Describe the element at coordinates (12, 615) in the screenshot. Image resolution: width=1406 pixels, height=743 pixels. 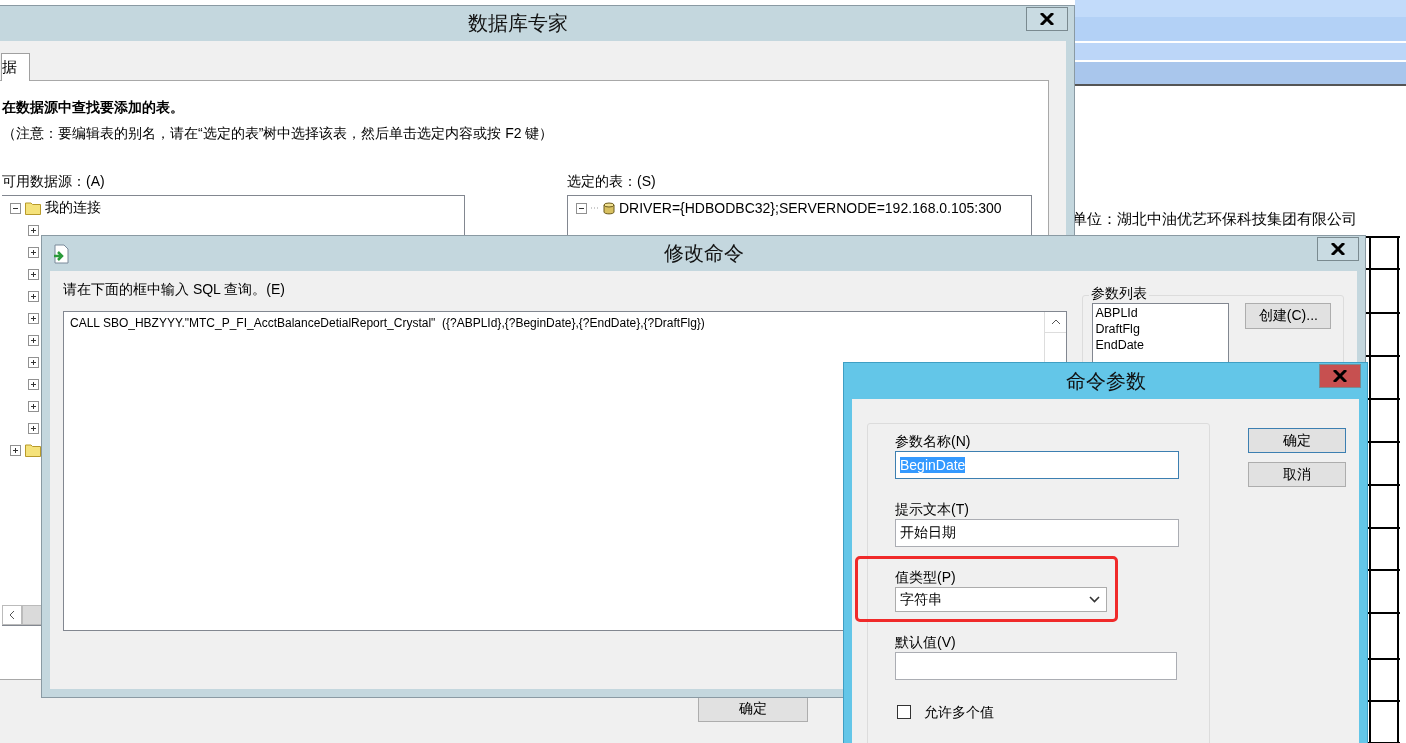
I see `chevron-left-icon` at that location.